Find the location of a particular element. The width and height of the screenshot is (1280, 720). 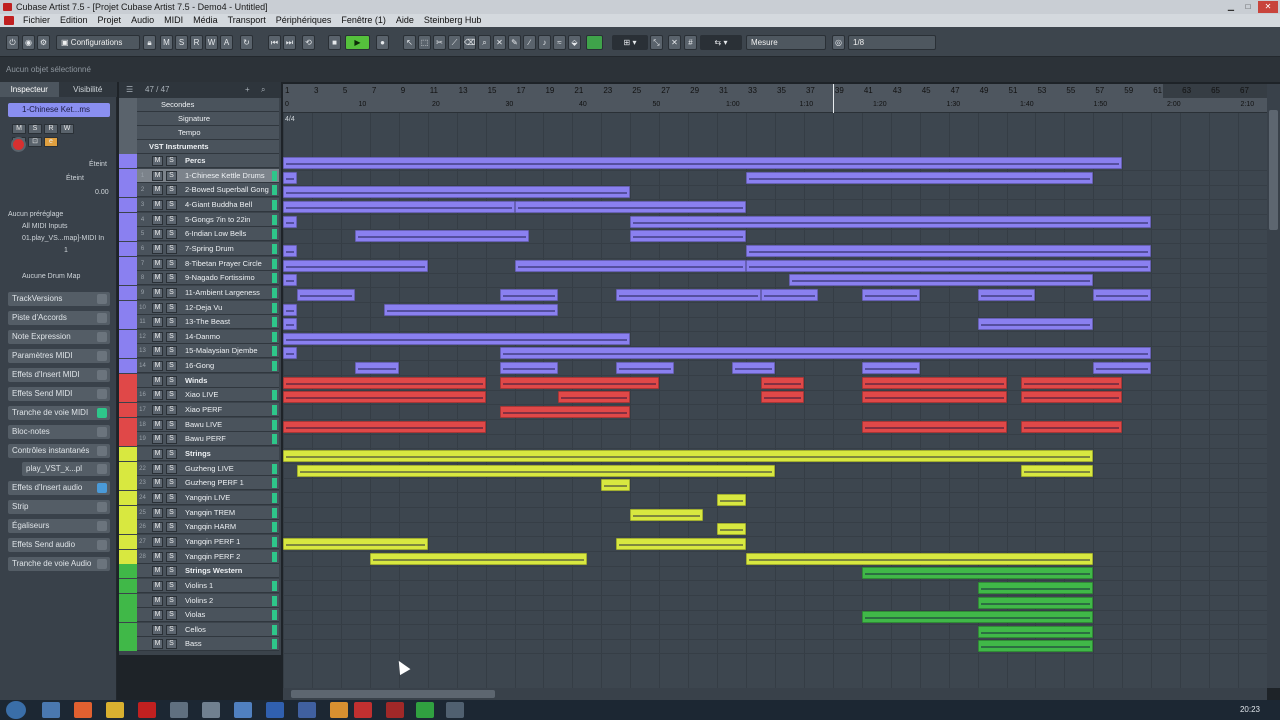

cycle-icon: ⟲ is located at coordinates (308, 42).